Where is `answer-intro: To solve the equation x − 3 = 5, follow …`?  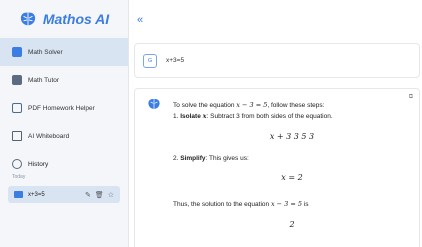
answer-intro: To solve the equation x − 3 = 5, follow … is located at coordinates (292, 105).